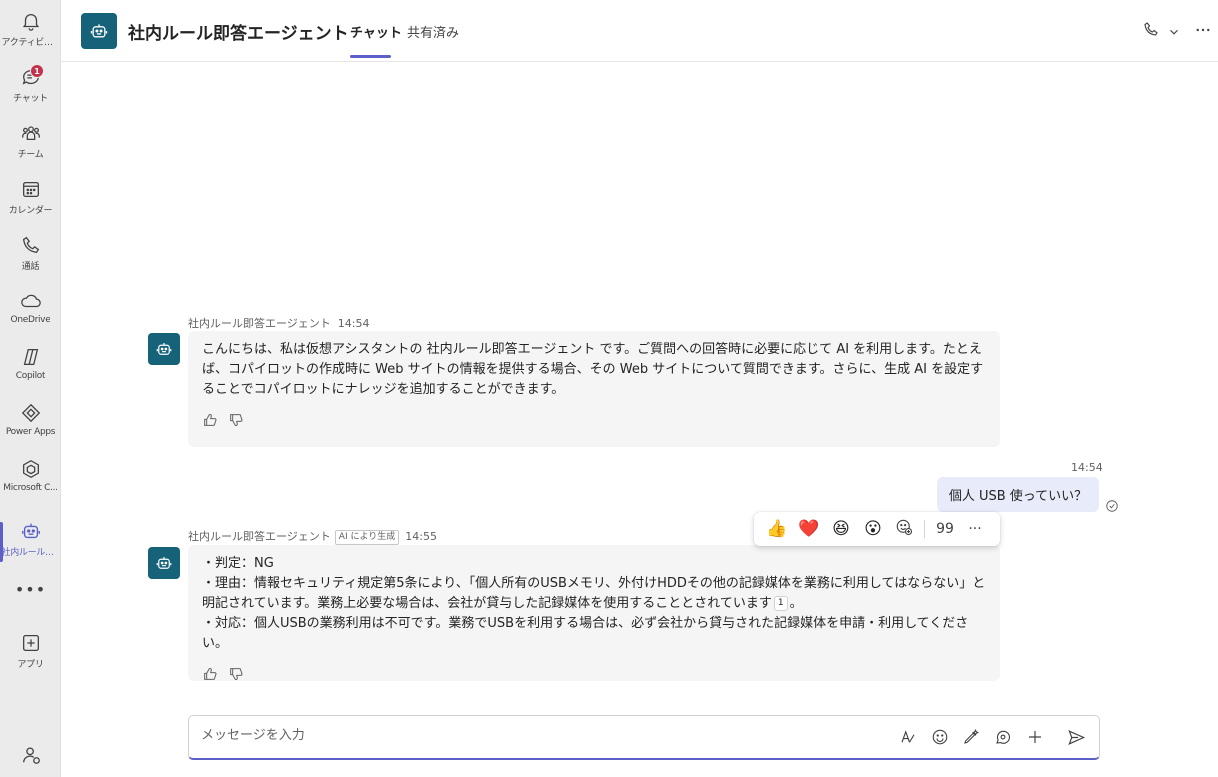  What do you see at coordinates (37, 71) in the screenshot?
I see `unread-badge: 1` at bounding box center [37, 71].